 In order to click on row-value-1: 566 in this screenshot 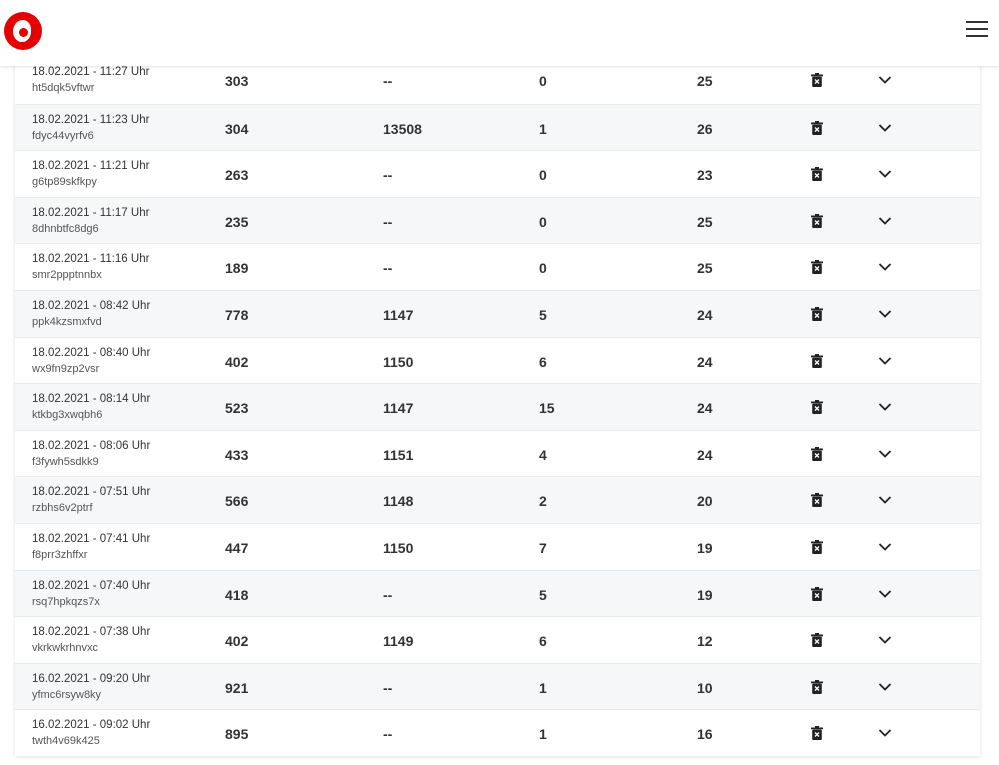, I will do `click(237, 501)`.